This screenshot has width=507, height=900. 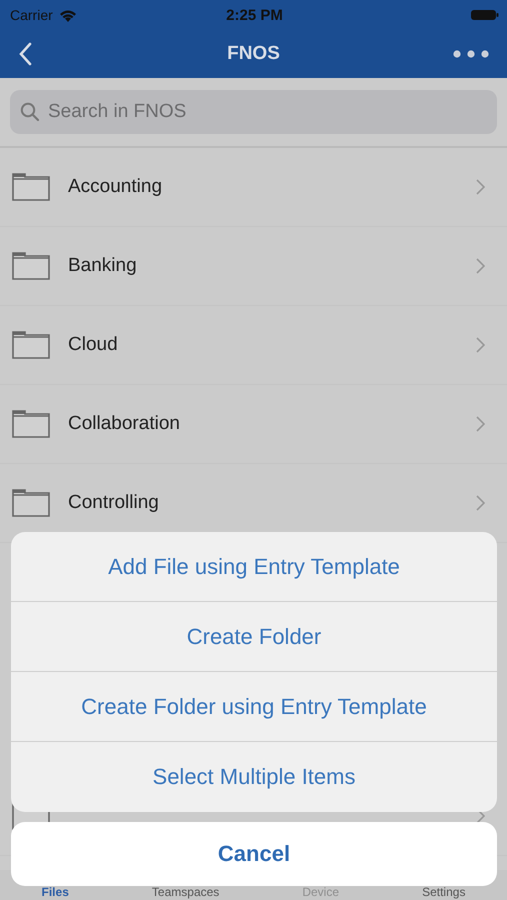 What do you see at coordinates (116, 187) in the screenshot?
I see `folder-name: Accounting` at bounding box center [116, 187].